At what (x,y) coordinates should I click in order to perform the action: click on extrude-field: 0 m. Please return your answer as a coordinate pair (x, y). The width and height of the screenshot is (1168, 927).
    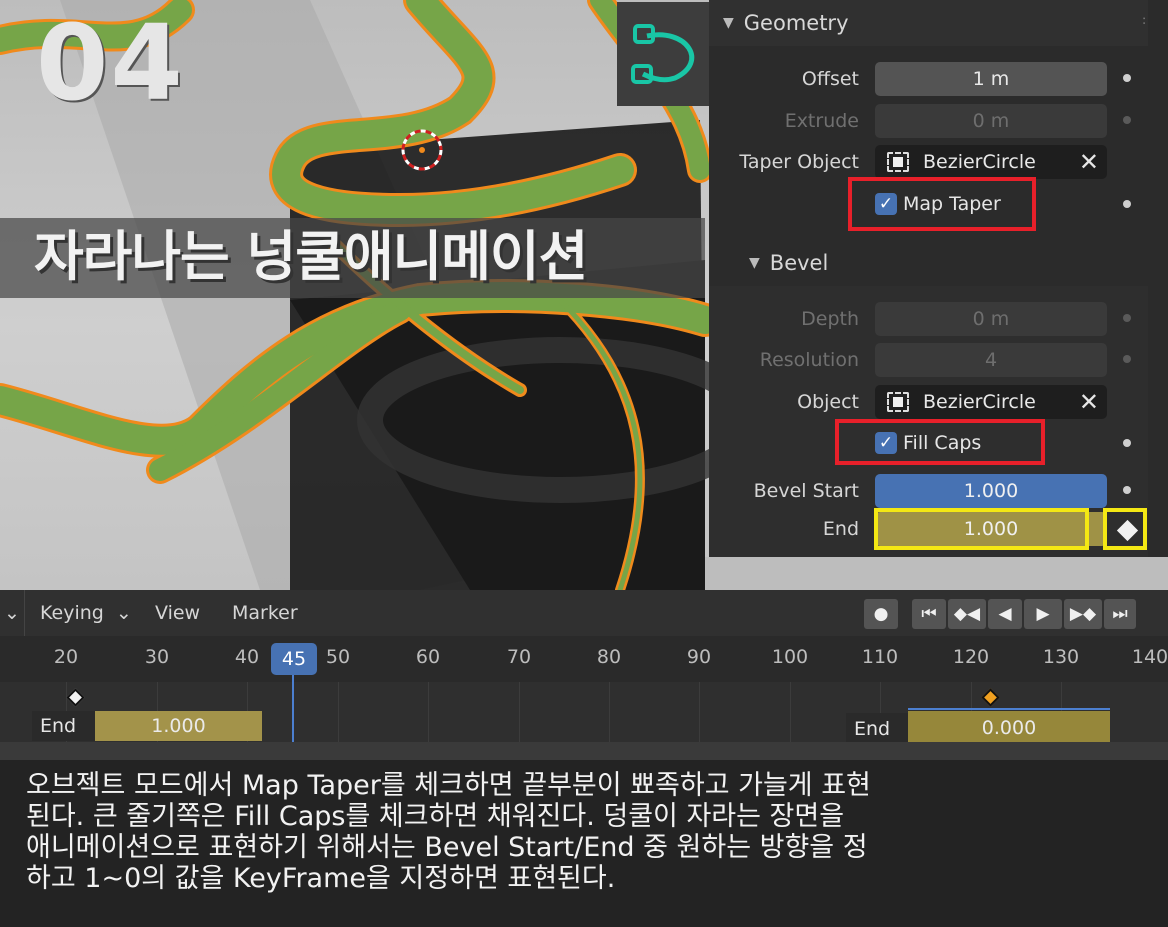
    Looking at the image, I should click on (991, 121).